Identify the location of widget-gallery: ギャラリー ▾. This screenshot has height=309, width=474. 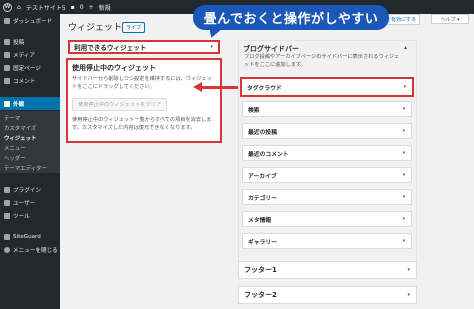
(327, 241).